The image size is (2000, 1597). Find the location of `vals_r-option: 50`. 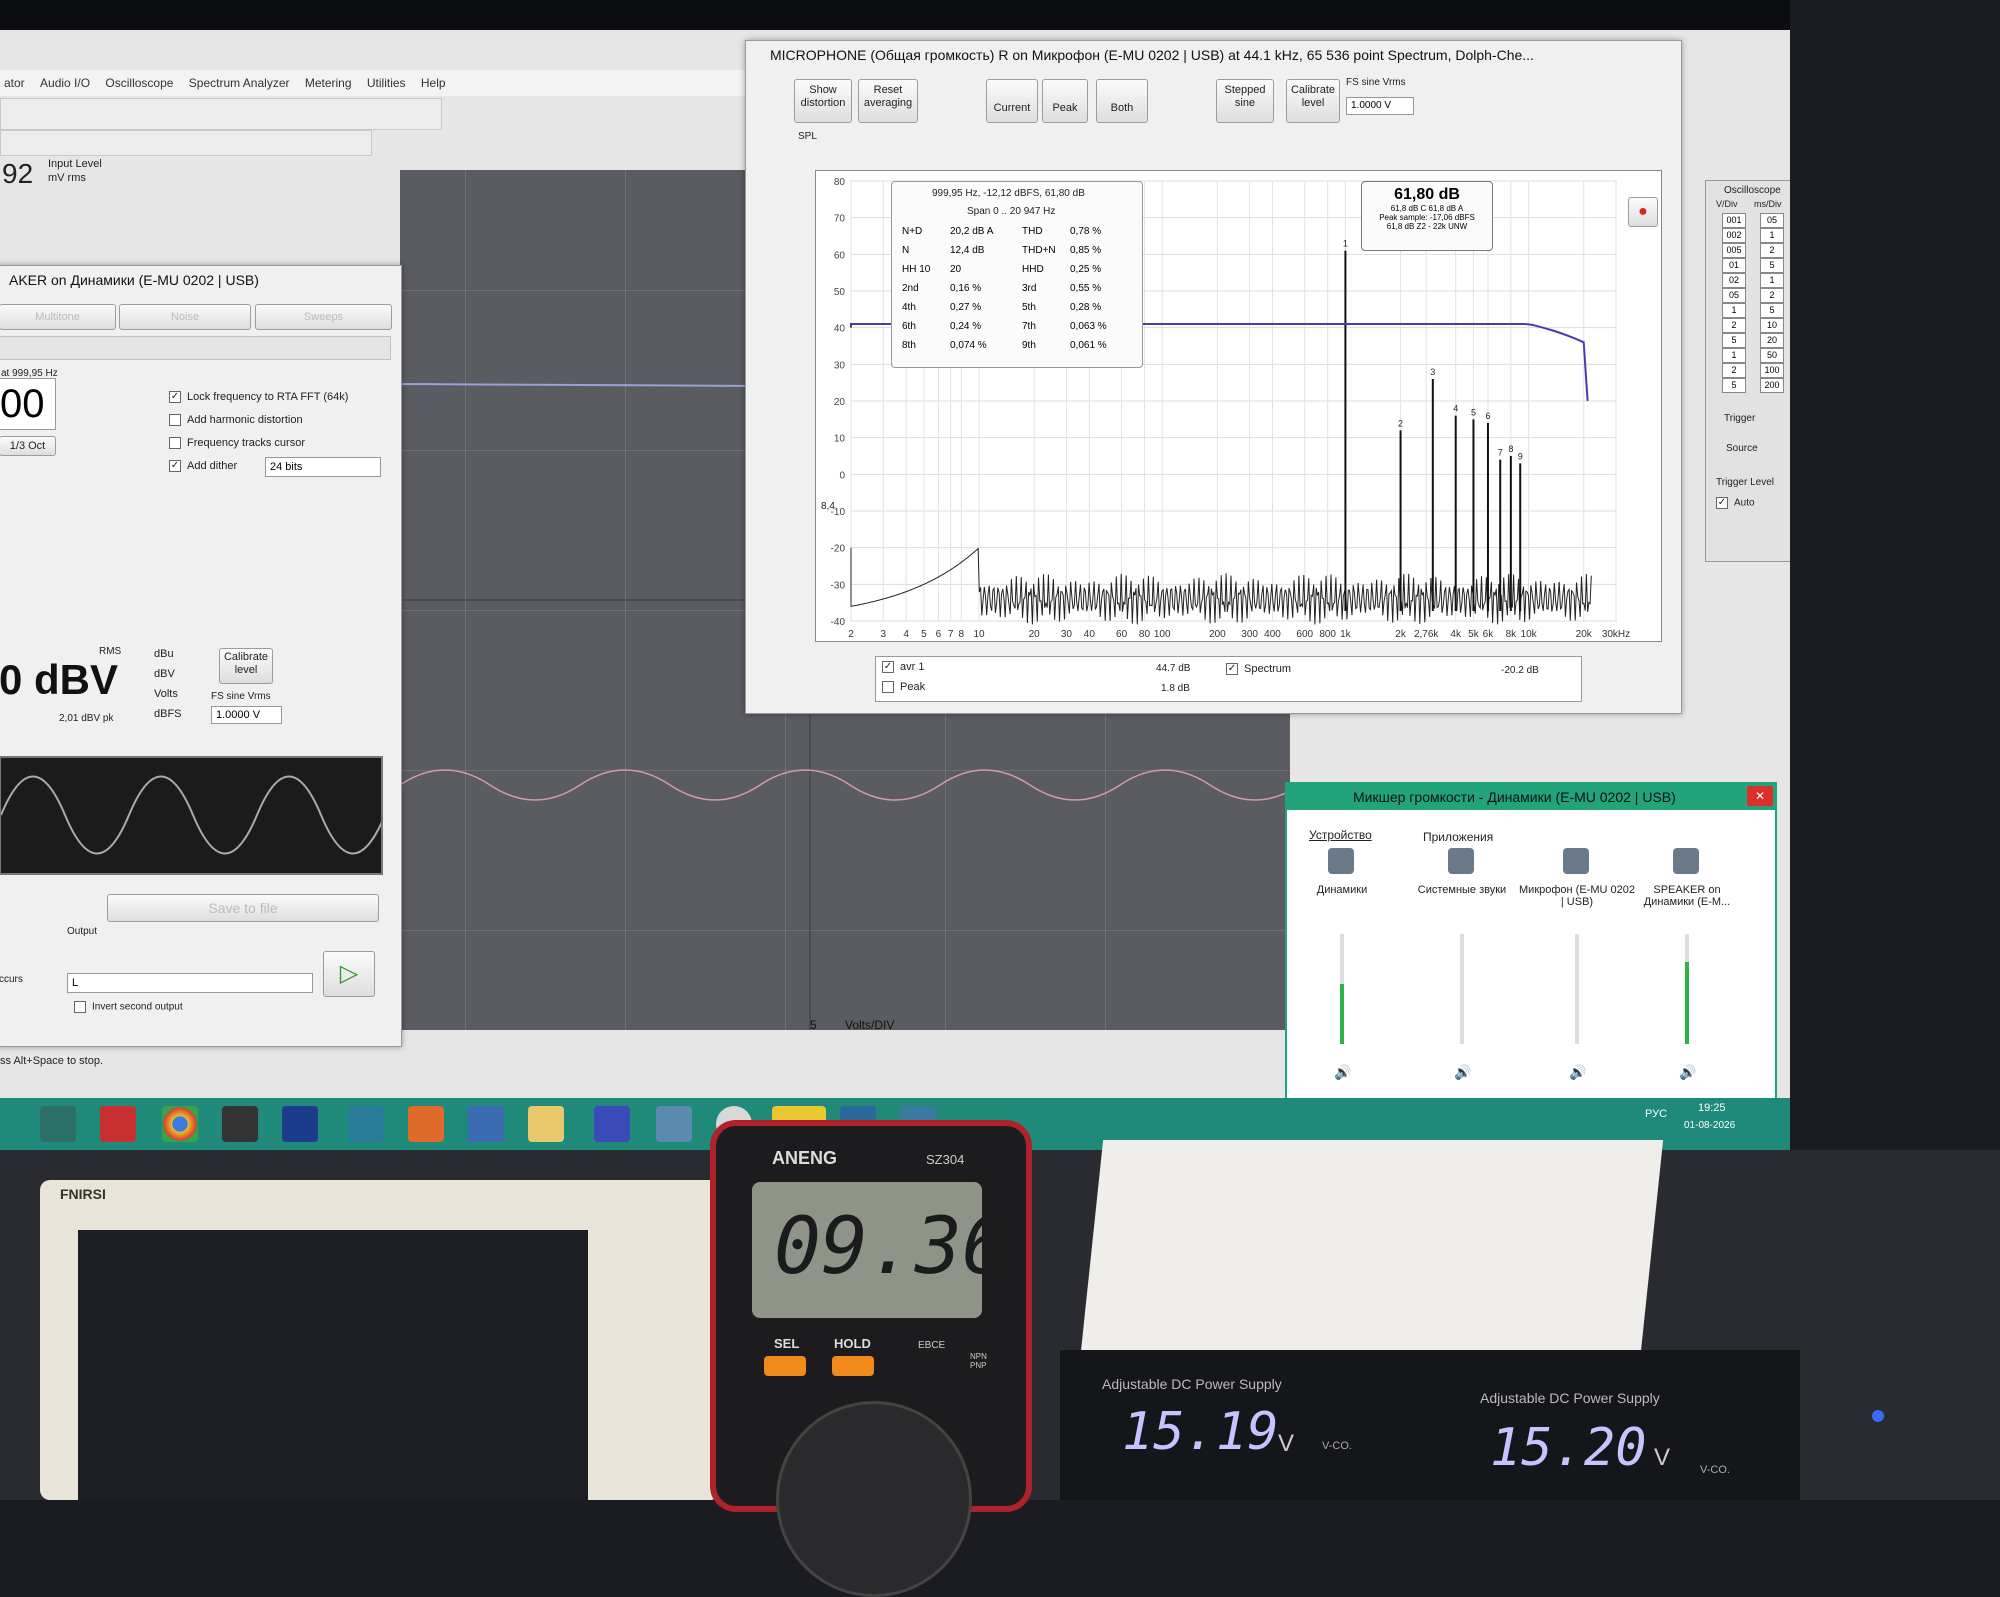

vals_r-option: 50 is located at coordinates (1772, 355).